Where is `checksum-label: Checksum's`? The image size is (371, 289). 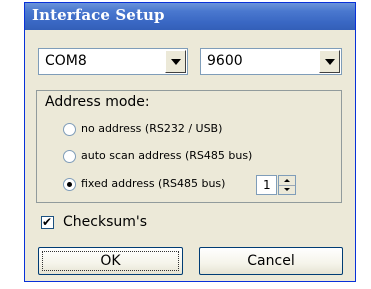
checksum-label: Checksum's is located at coordinates (105, 222).